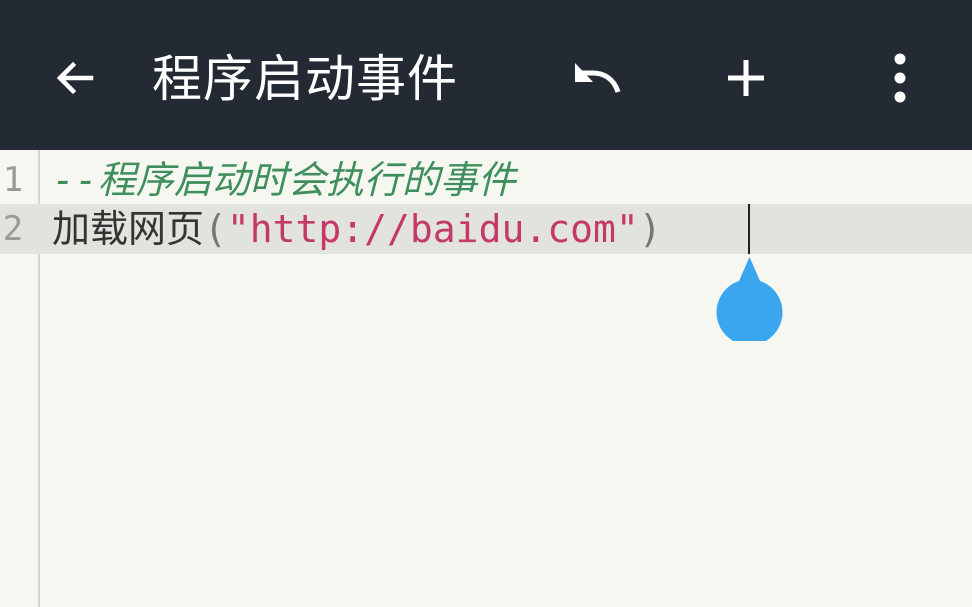 Image resolution: width=972 pixels, height=607 pixels. I want to click on back-button, so click(75, 78).